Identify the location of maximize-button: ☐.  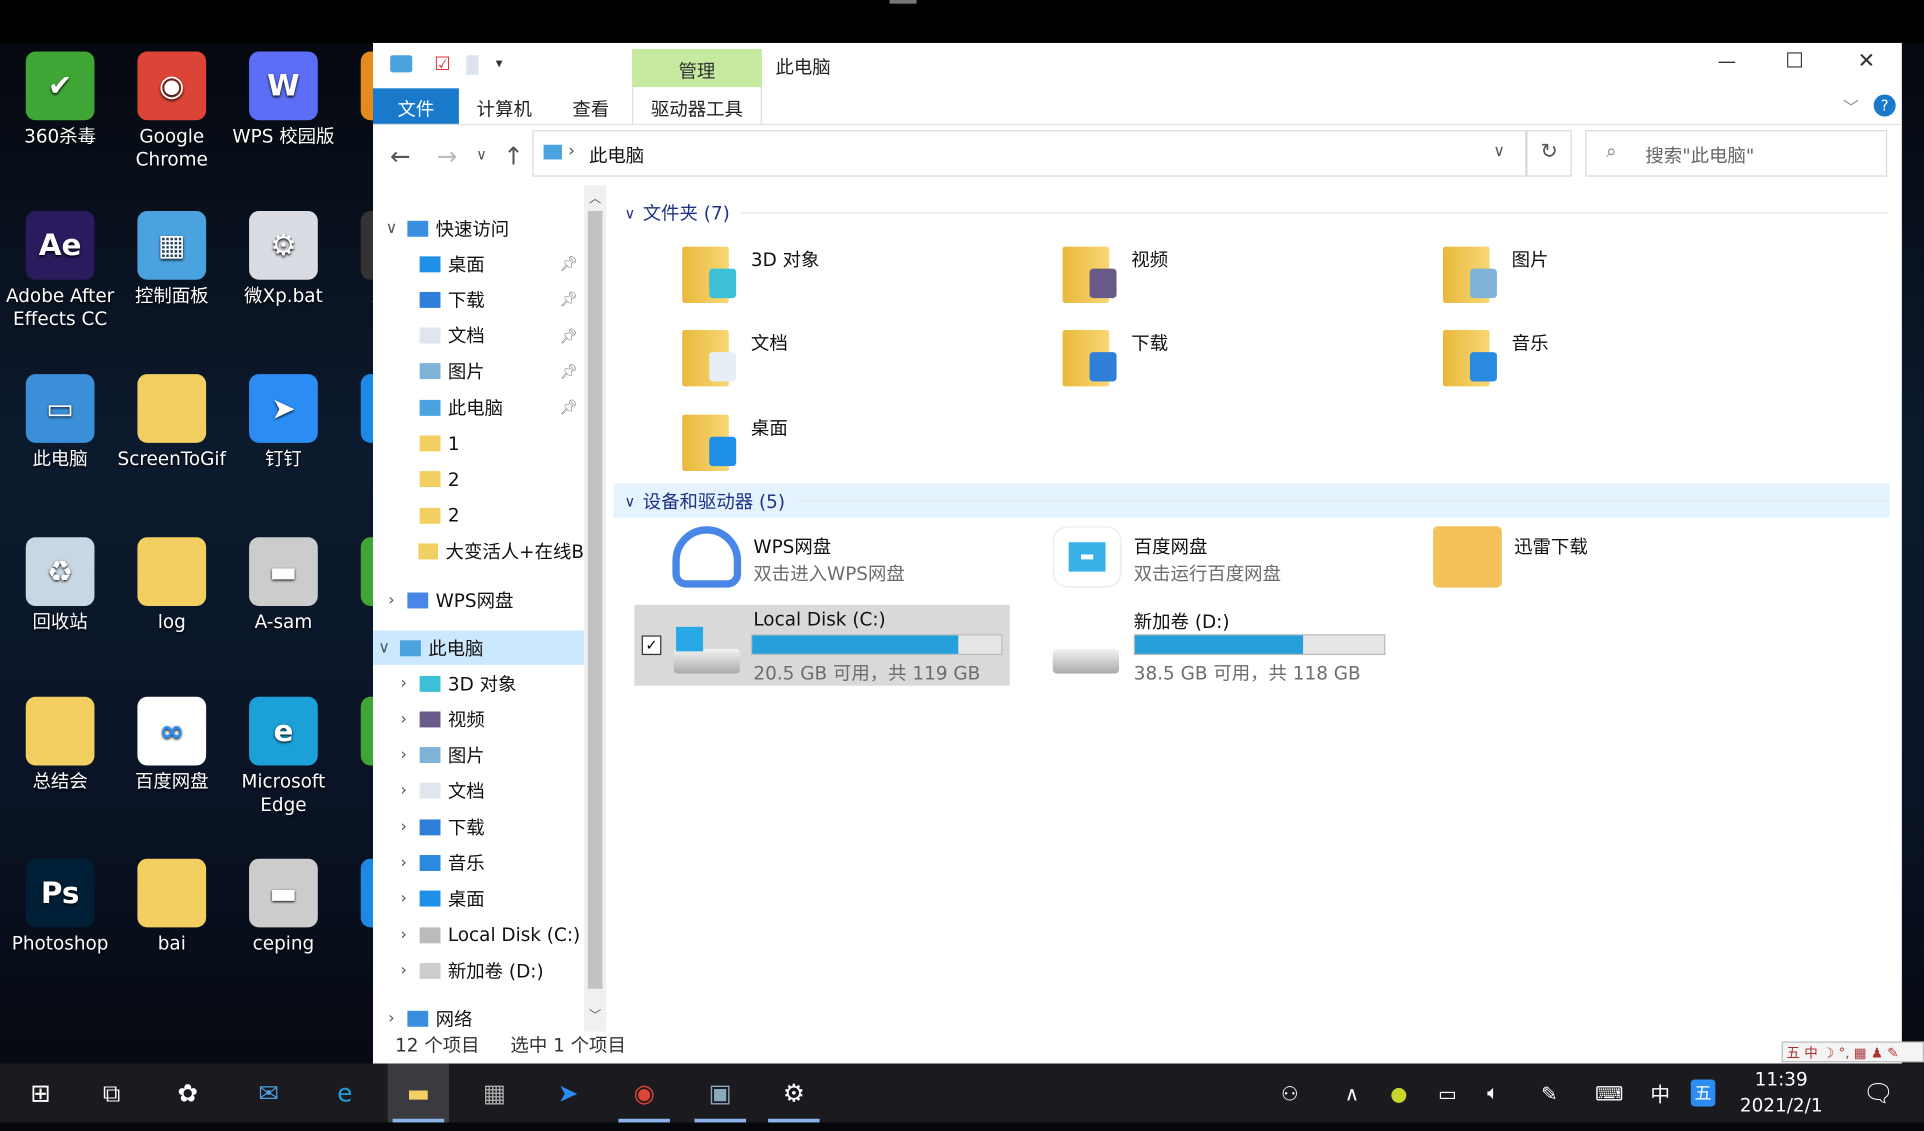
(1794, 61).